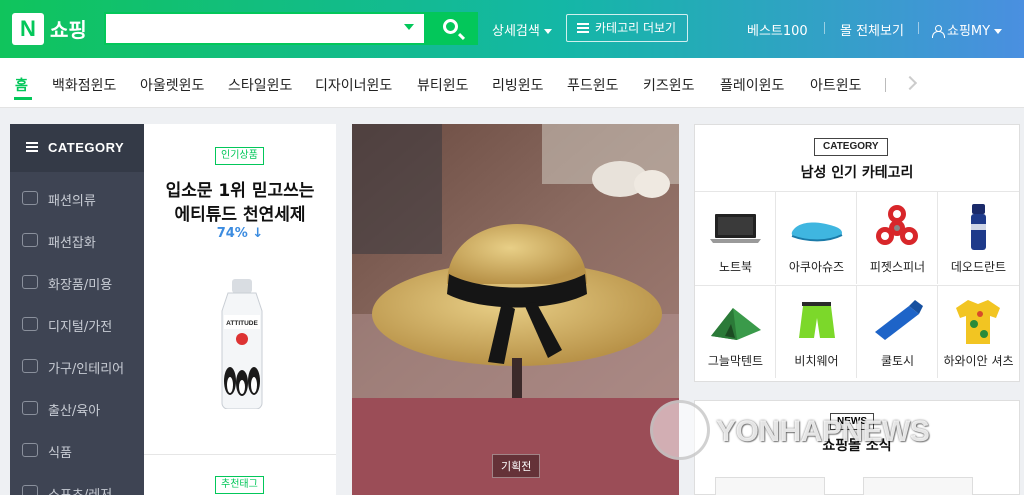 This screenshot has width=1024, height=495. I want to click on discount-rate: 74% ↓, so click(240, 233).